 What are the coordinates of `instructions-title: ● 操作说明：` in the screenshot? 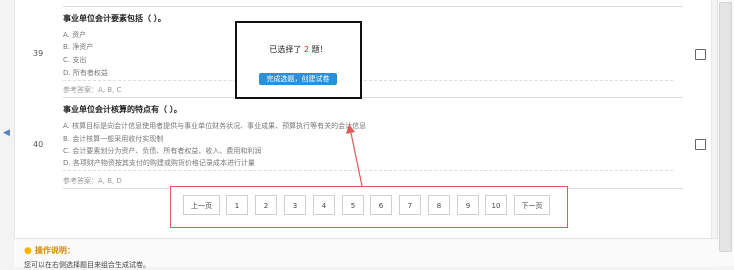 It's located at (49, 250).